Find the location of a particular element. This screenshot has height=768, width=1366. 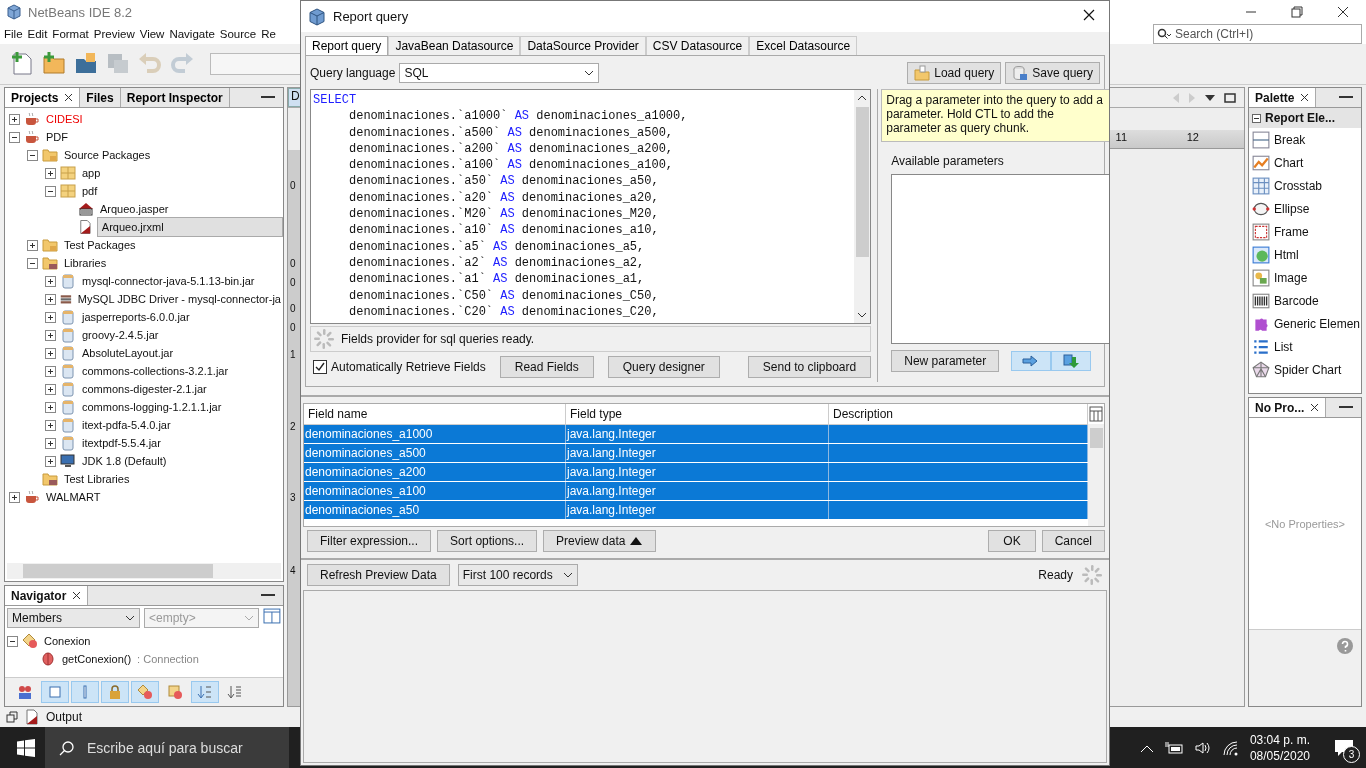

tree-item: WALMART is located at coordinates (73, 497).